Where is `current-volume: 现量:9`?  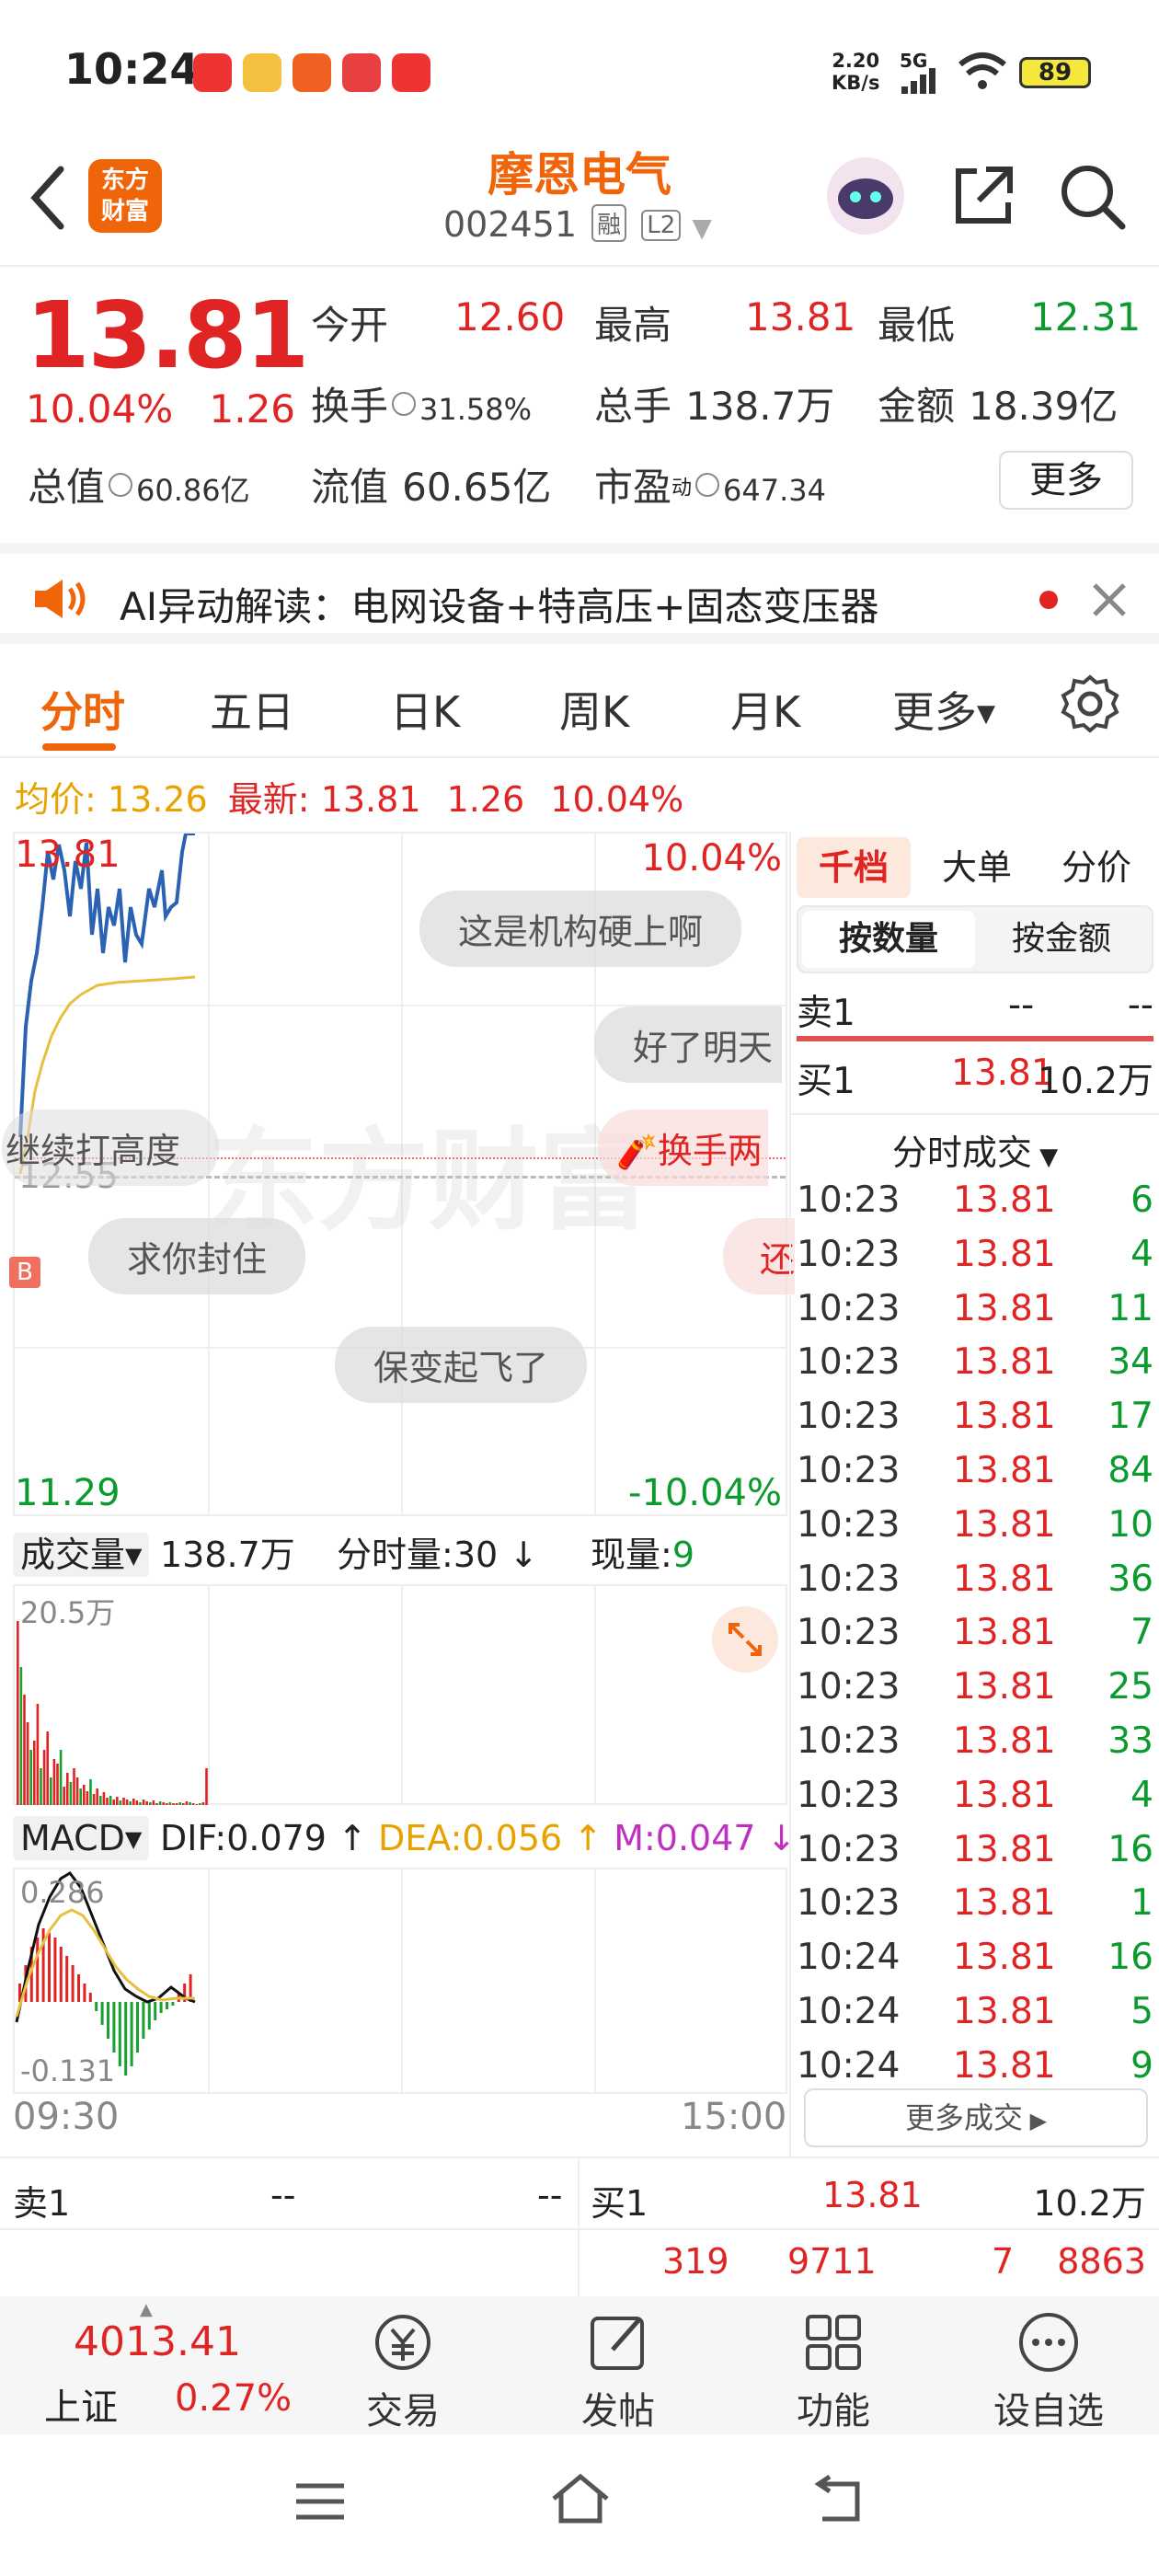 current-volume: 现量:9 is located at coordinates (642, 1555).